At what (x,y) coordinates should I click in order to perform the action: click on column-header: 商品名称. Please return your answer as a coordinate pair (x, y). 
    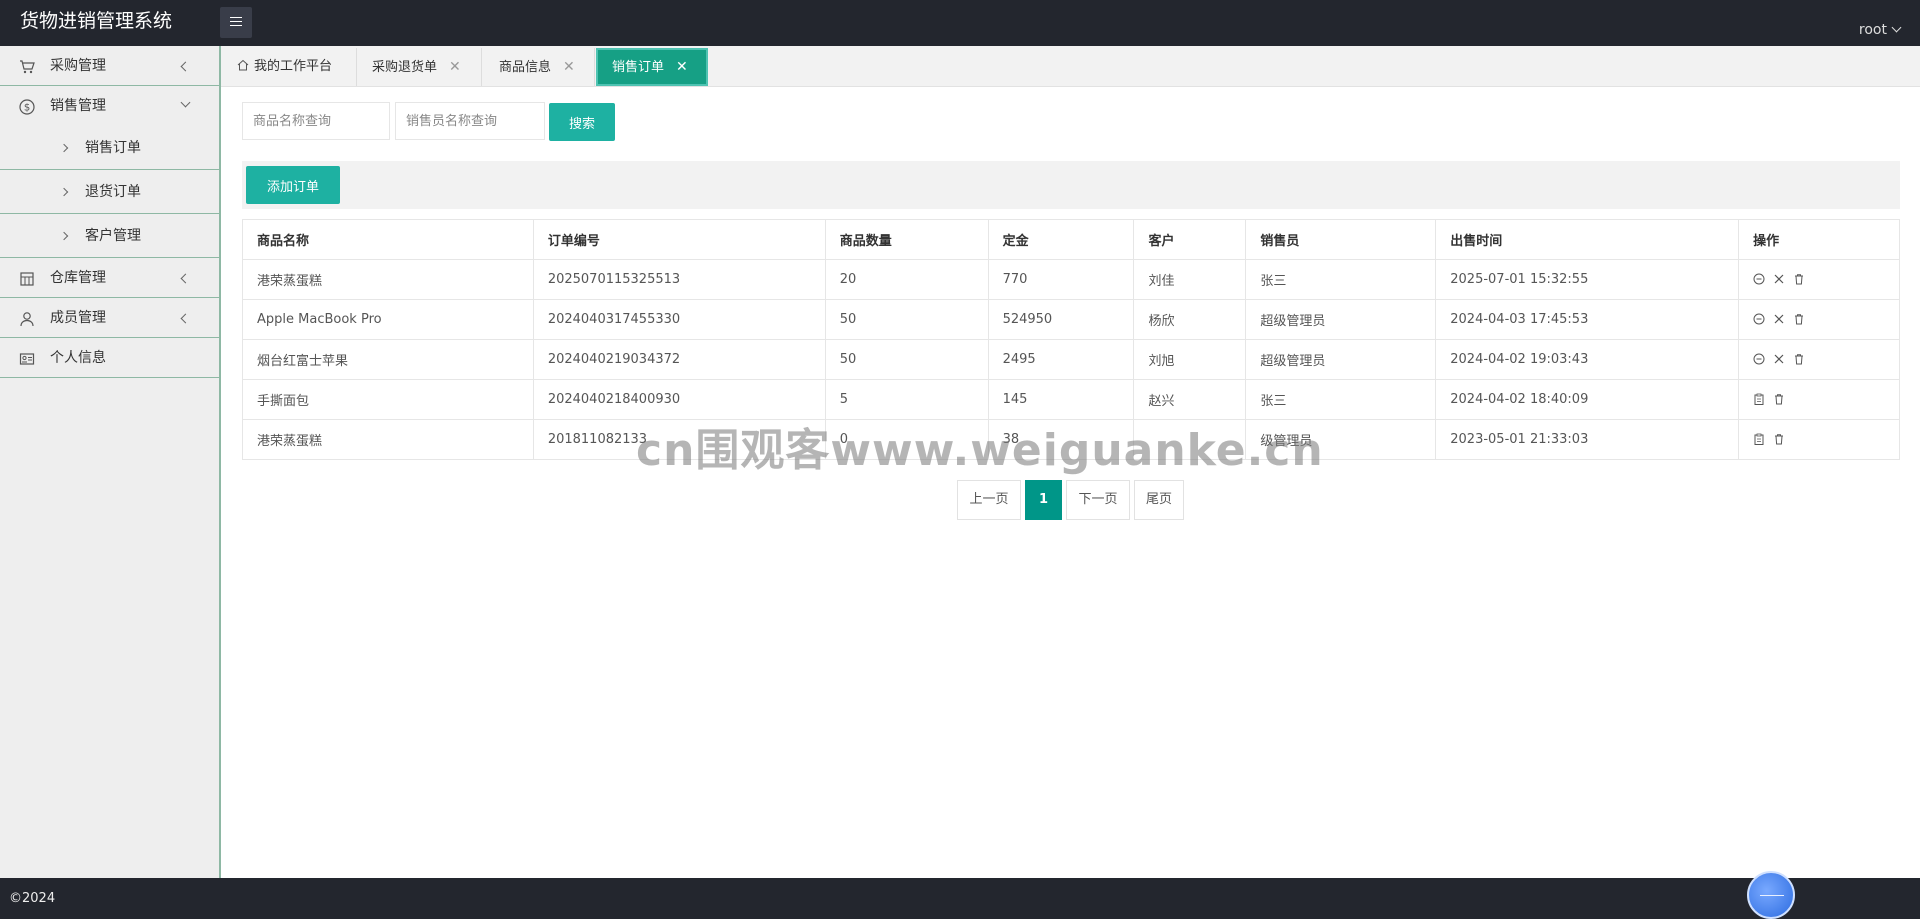
    Looking at the image, I should click on (388, 239).